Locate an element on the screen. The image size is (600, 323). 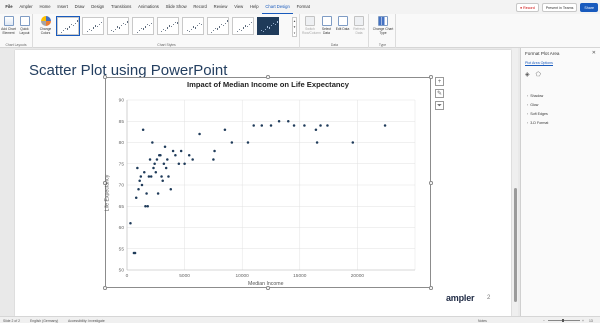
section-label: 3-D Format is located at coordinates (539, 123).